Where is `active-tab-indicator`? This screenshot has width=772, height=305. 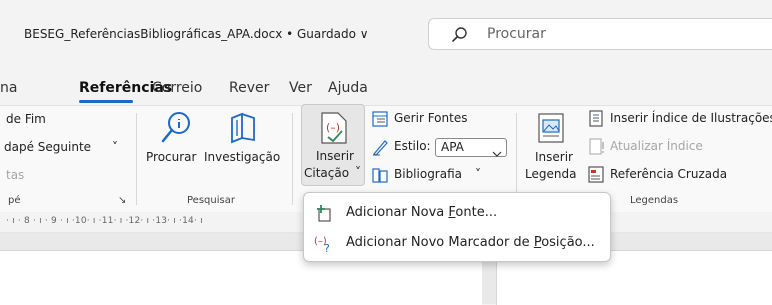
active-tab-indicator is located at coordinates (106, 101).